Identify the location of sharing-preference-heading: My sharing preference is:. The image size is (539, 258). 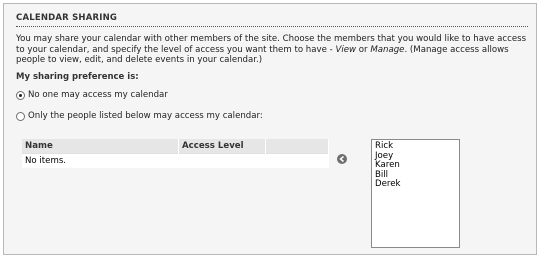
(77, 77).